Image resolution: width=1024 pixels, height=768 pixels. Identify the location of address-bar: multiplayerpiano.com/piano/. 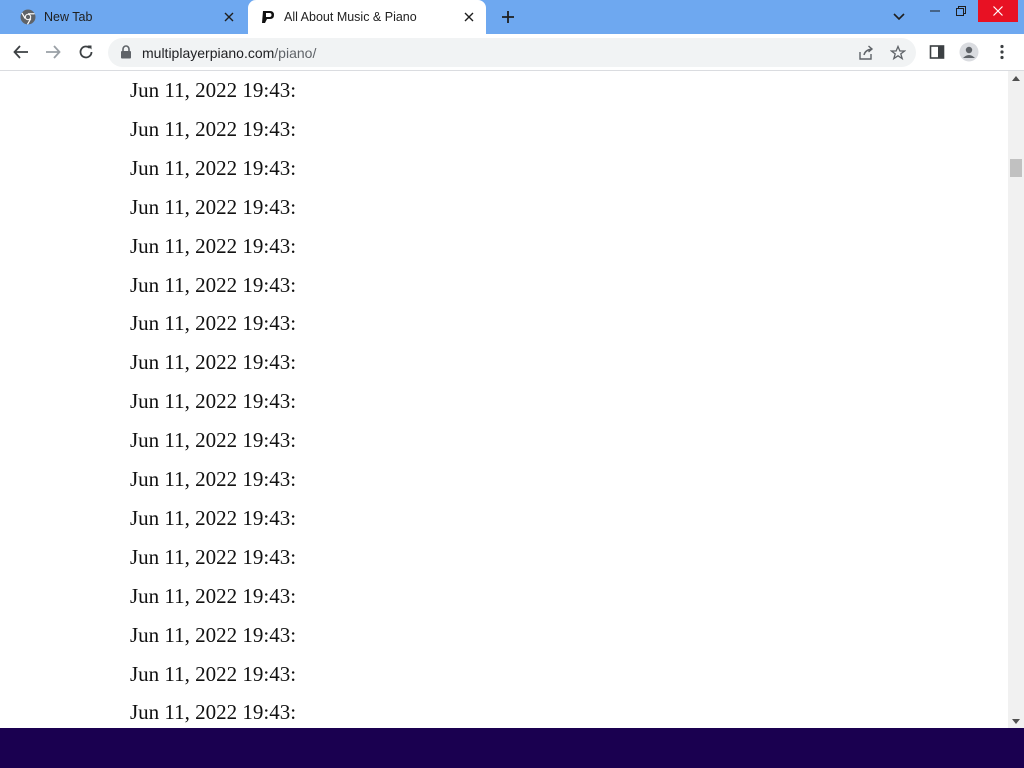
(512, 52).